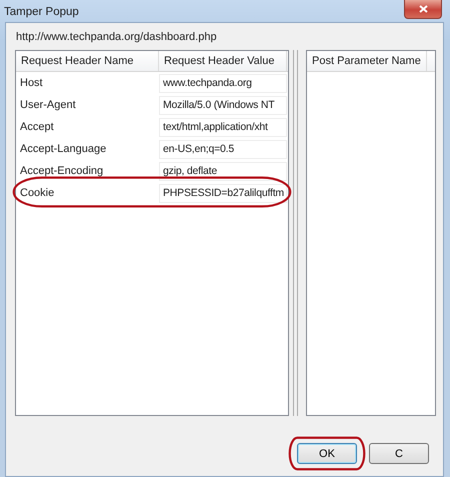 This screenshot has height=477, width=450. Describe the element at coordinates (31, 83) in the screenshot. I see `header-name-cell-text: Host` at that location.